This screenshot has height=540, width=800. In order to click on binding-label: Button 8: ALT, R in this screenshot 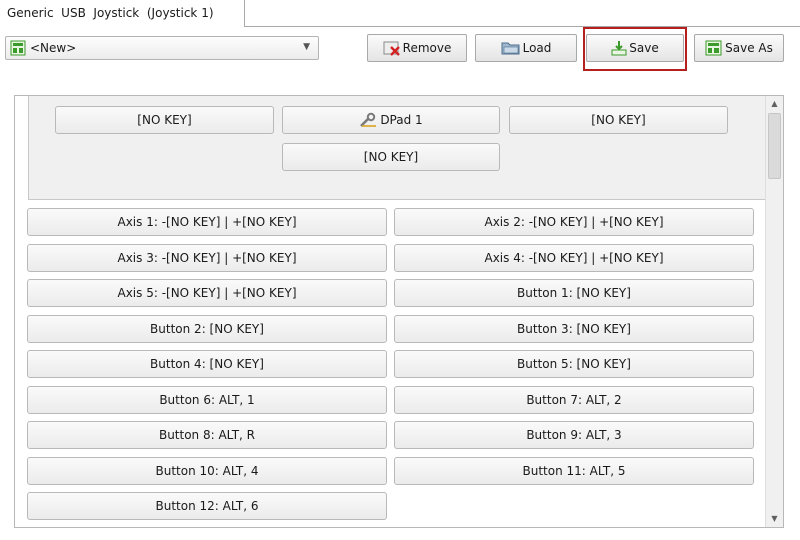, I will do `click(207, 435)`.